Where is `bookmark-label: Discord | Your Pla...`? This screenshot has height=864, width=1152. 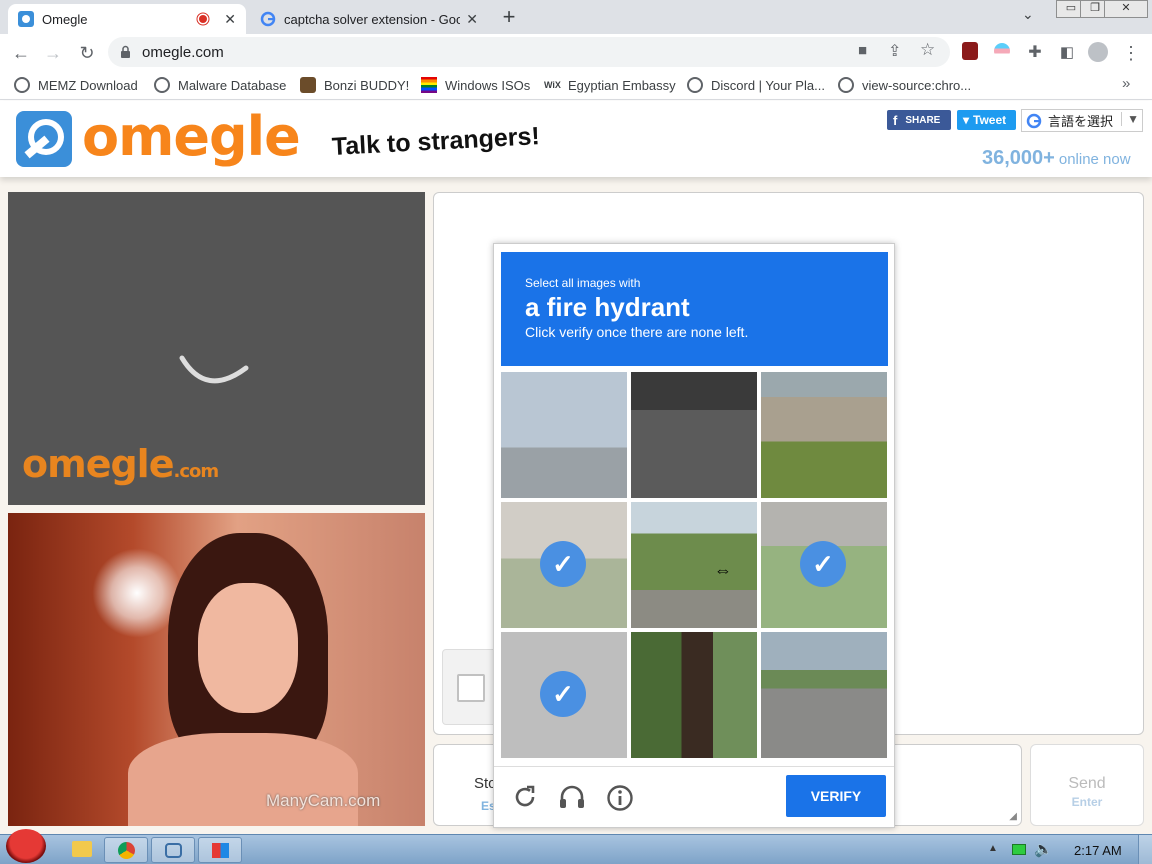 bookmark-label: Discord | Your Pla... is located at coordinates (768, 85).